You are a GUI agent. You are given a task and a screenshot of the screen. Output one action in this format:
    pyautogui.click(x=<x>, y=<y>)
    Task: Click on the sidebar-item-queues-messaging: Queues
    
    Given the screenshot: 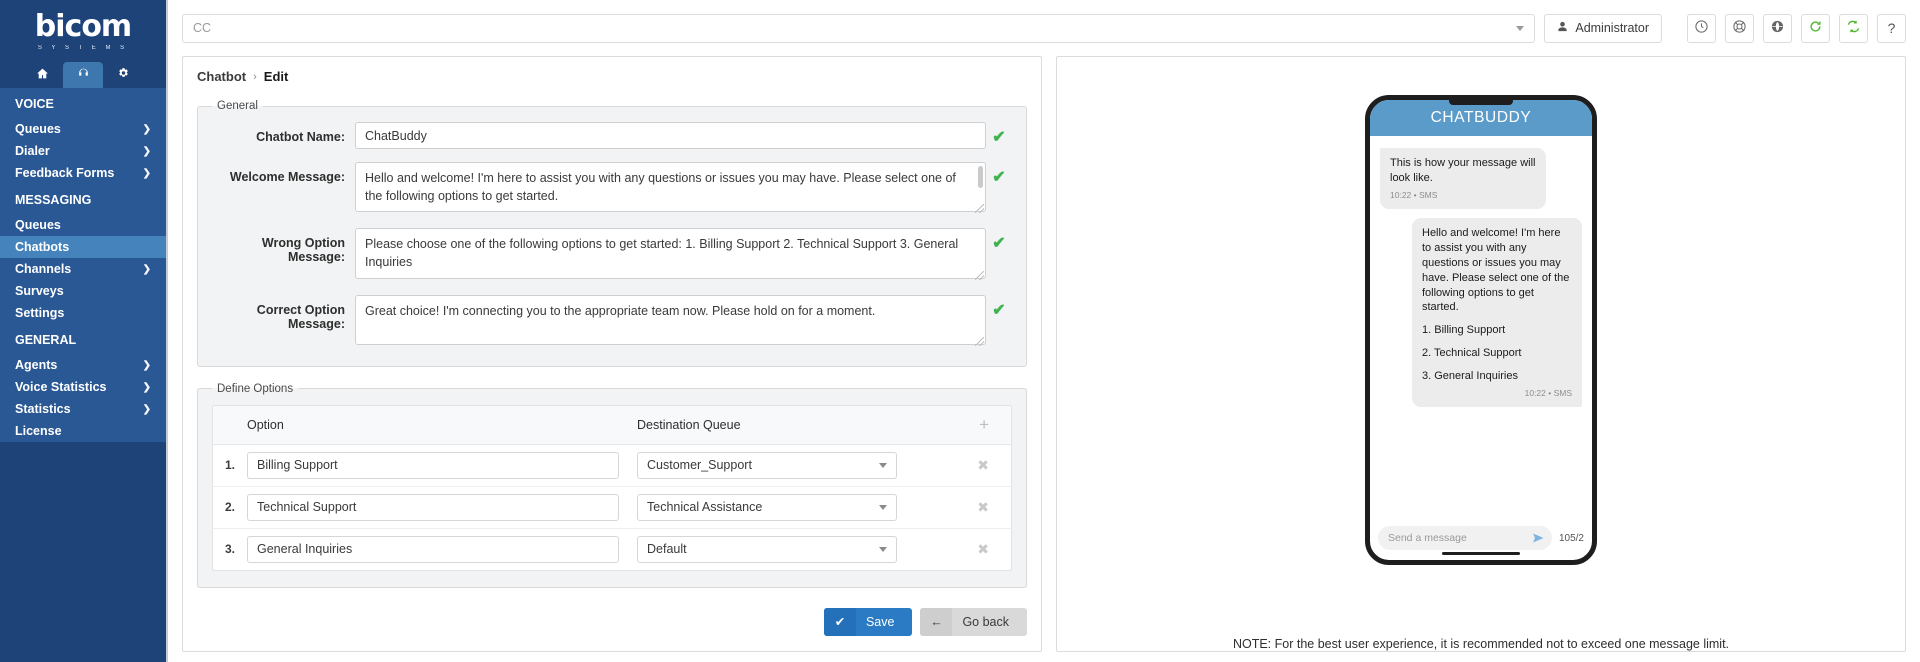 What is the action you would take?
    pyautogui.click(x=83, y=225)
    